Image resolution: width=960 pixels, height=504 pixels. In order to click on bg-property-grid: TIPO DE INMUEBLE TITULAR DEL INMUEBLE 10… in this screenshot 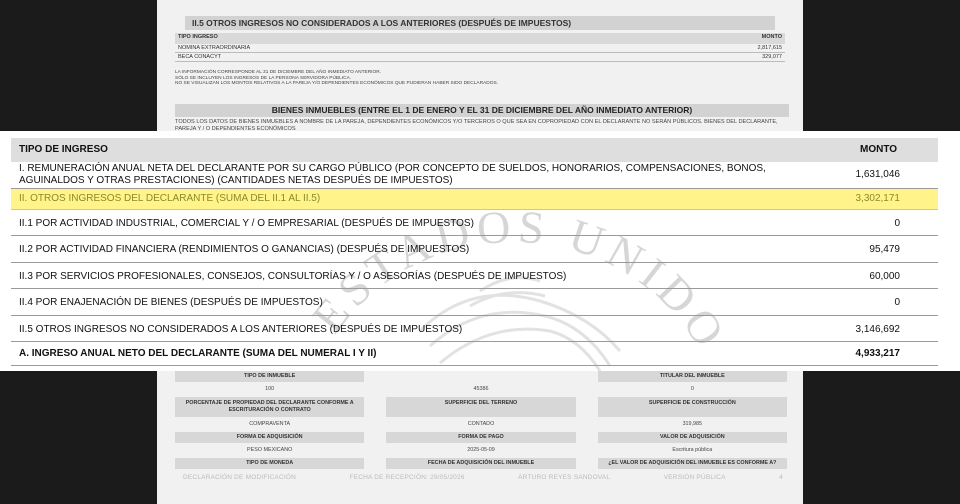, I will do `click(481, 421)`.